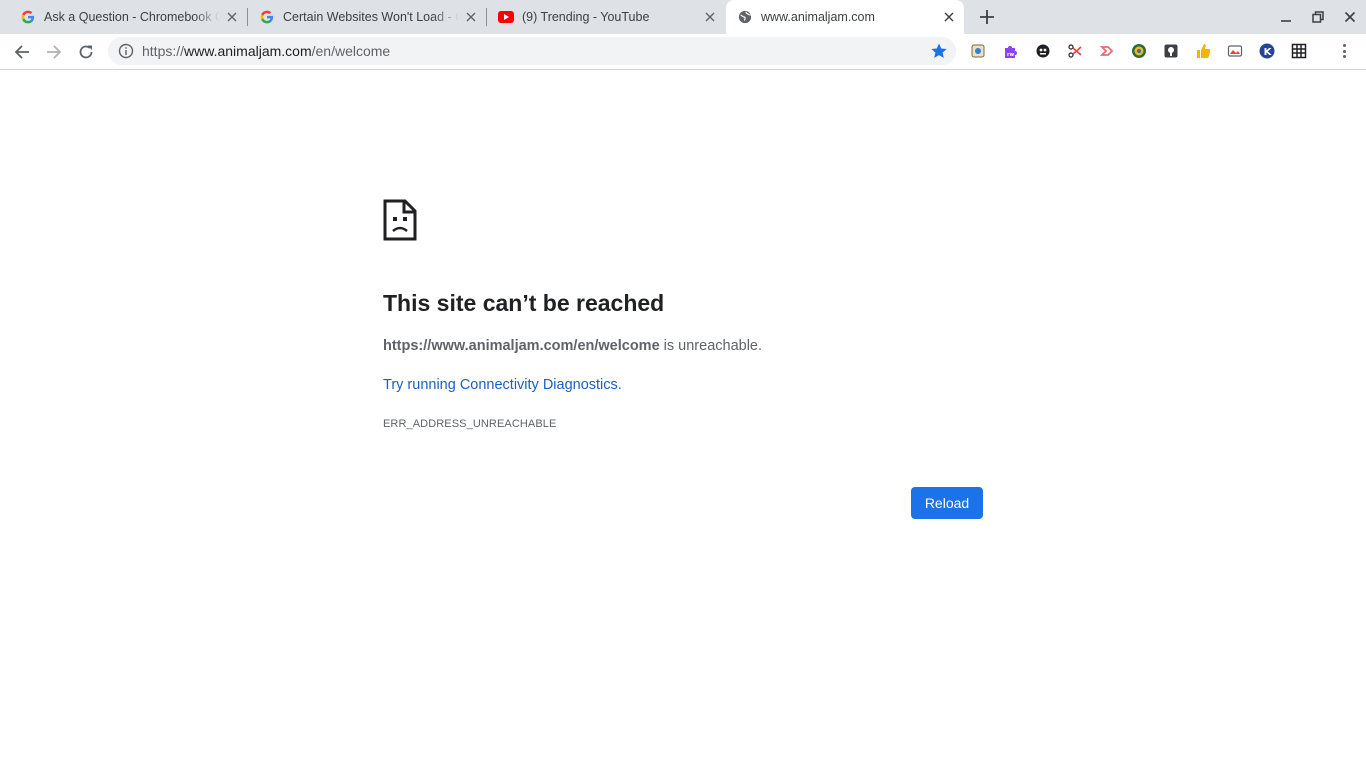  What do you see at coordinates (506, 17) in the screenshot?
I see `youtube-icon` at bounding box center [506, 17].